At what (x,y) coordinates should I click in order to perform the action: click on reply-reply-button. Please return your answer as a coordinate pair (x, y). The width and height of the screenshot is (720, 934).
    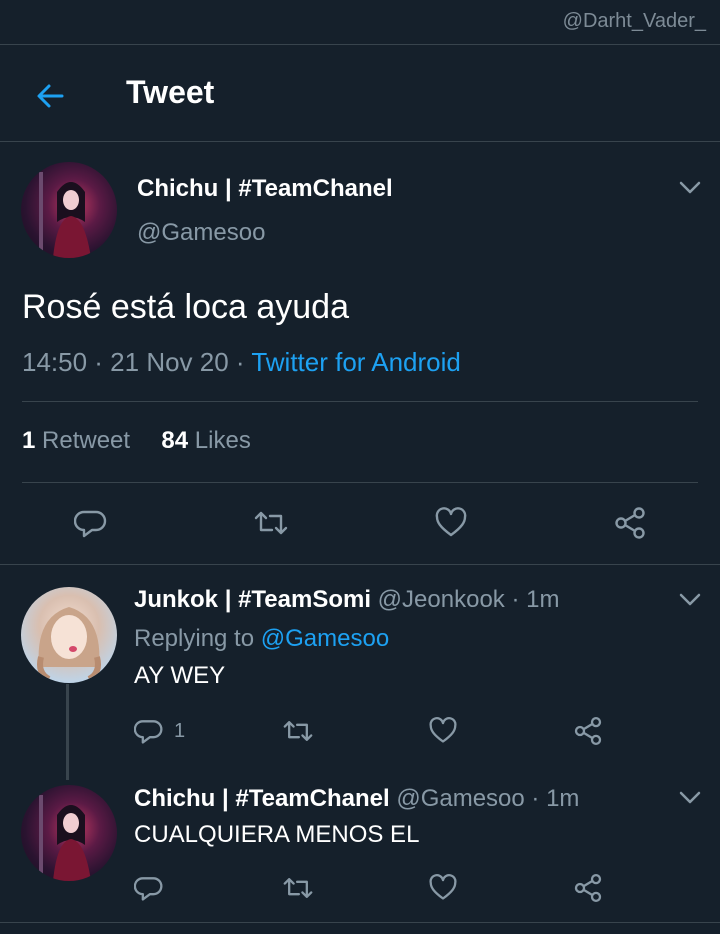
    Looking at the image, I should click on (154, 888).